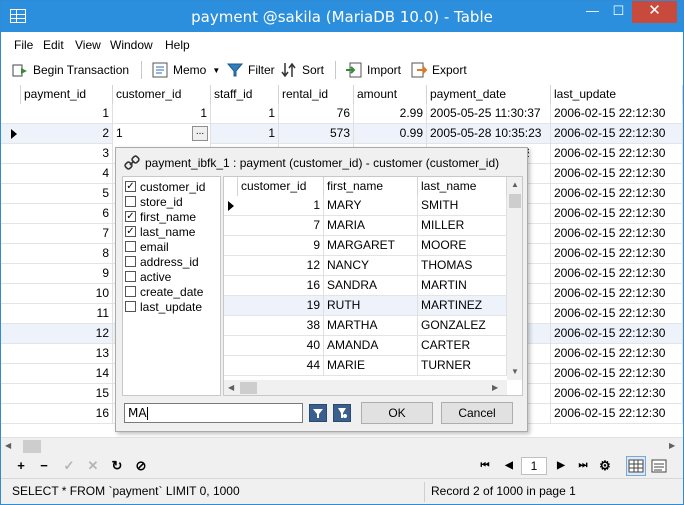  What do you see at coordinates (70, 70) in the screenshot?
I see `begin-transaction-button: Begin Transaction` at bounding box center [70, 70].